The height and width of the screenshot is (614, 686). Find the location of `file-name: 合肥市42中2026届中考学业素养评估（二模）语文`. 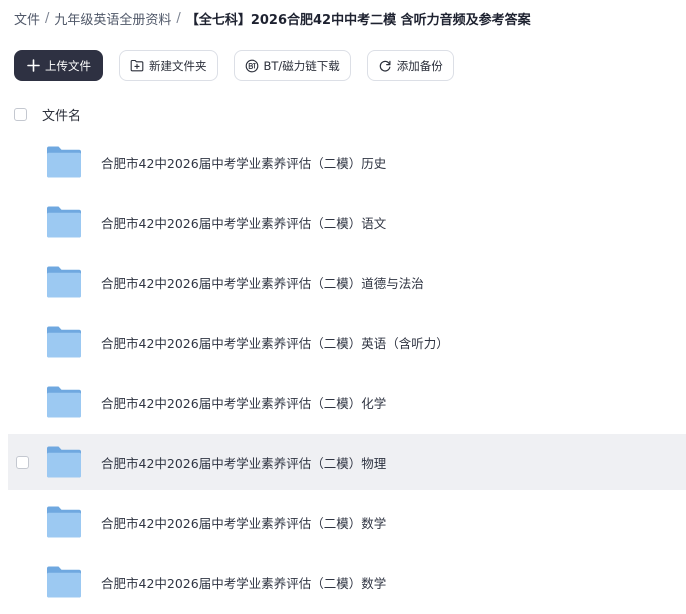

file-name: 合肥市42中2026届中考学业素养评估（二模）语文 is located at coordinates (243, 222).